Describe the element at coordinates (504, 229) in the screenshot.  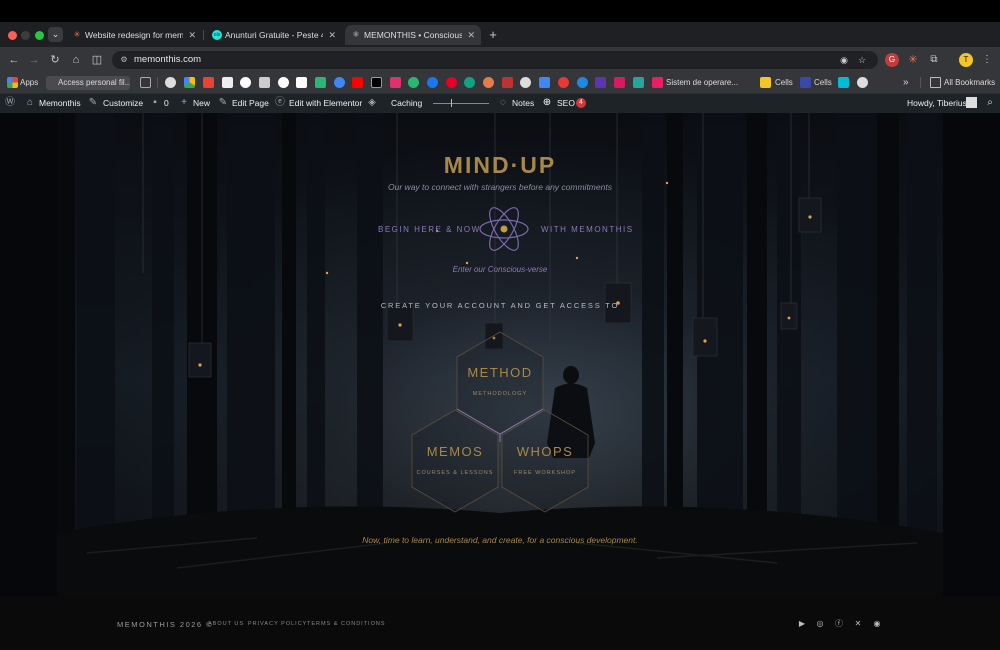
I see `memonthis-atom-logo-icon` at that location.